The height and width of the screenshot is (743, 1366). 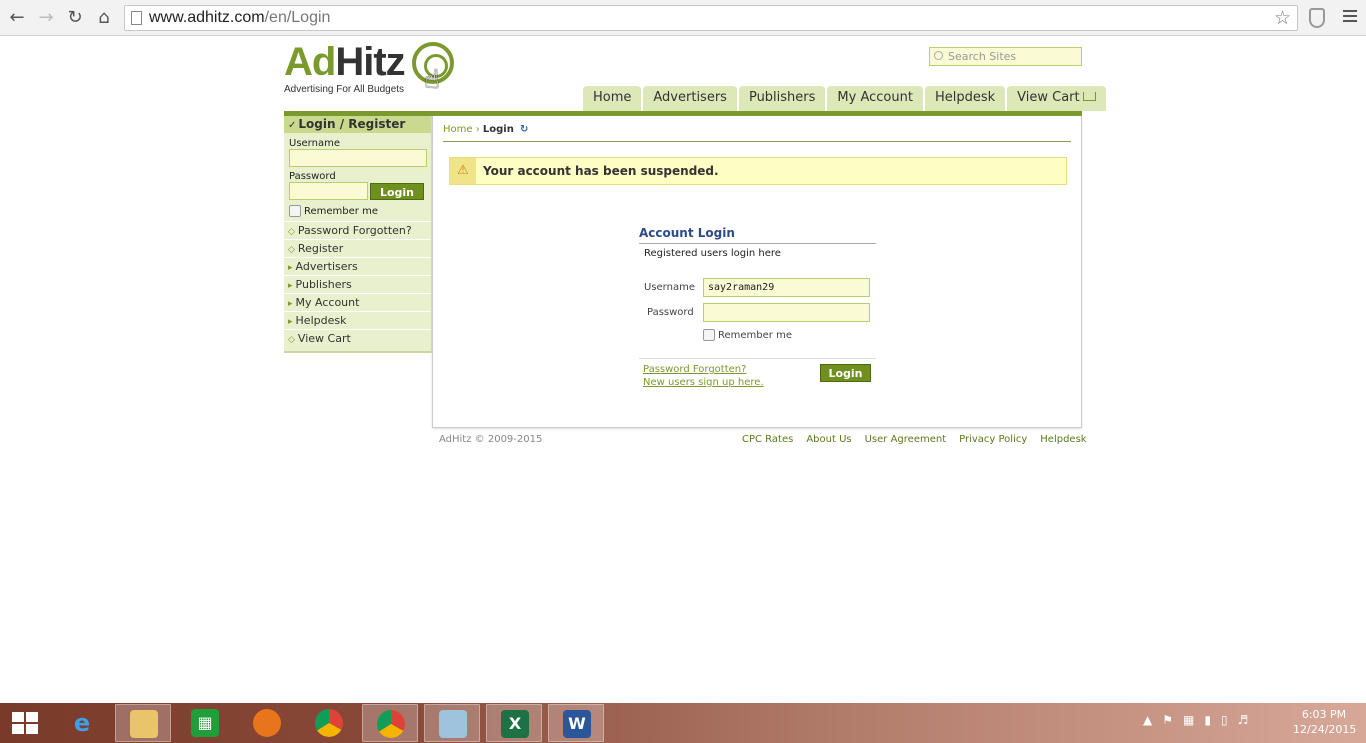 I want to click on sidebar-password-input, so click(x=328, y=191).